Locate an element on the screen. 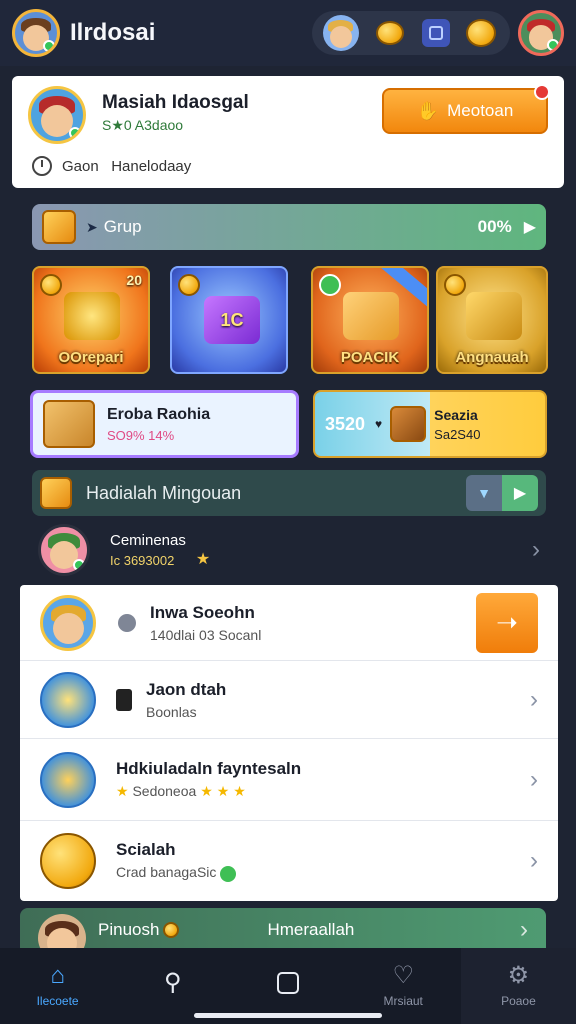  coin-stack-icon is located at coordinates (390, 33).